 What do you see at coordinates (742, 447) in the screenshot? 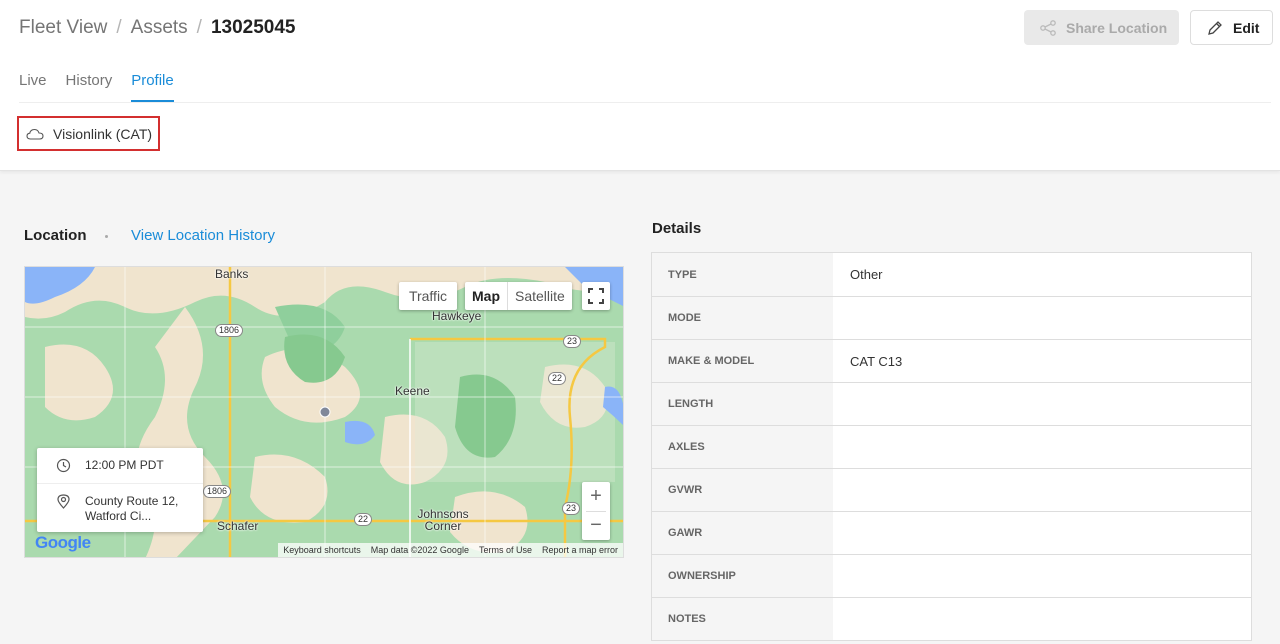
I see `details-key: AXLES` at bounding box center [742, 447].